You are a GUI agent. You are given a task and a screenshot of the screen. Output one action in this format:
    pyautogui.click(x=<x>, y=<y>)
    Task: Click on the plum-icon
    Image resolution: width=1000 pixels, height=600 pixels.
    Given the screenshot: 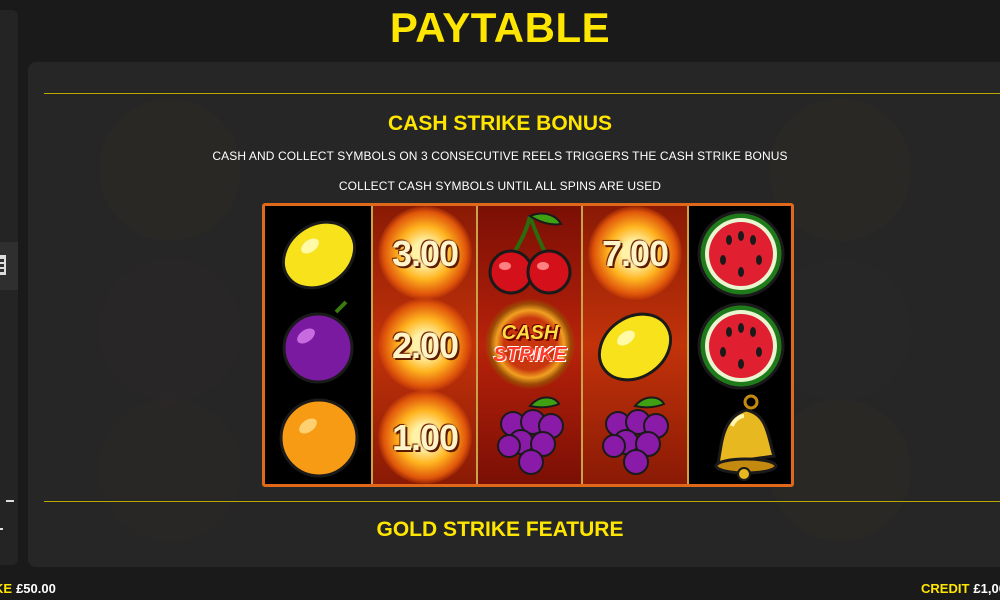 What is the action you would take?
    pyautogui.click(x=319, y=344)
    